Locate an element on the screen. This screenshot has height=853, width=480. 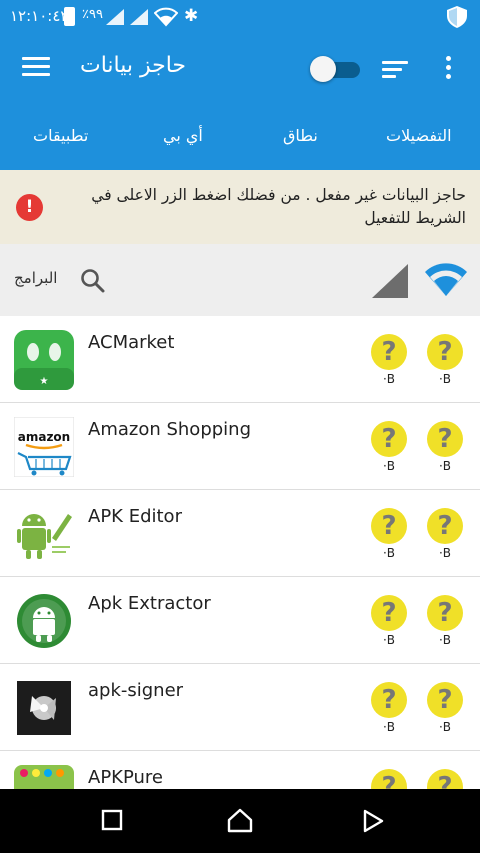
app-title: حاجز بيانات is located at coordinates (133, 65).